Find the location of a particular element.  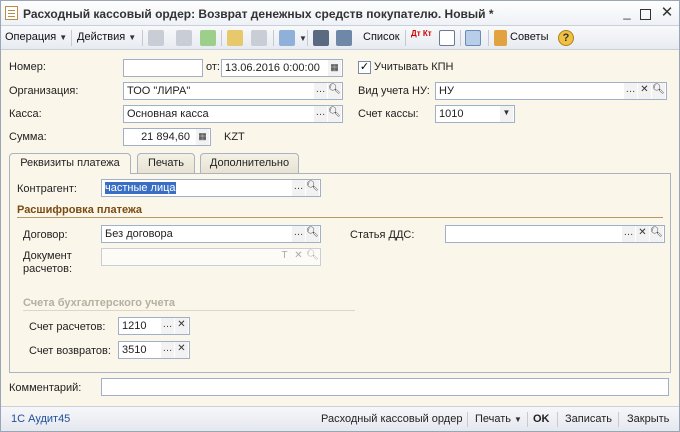

refresh-icon is located at coordinates (208, 38).